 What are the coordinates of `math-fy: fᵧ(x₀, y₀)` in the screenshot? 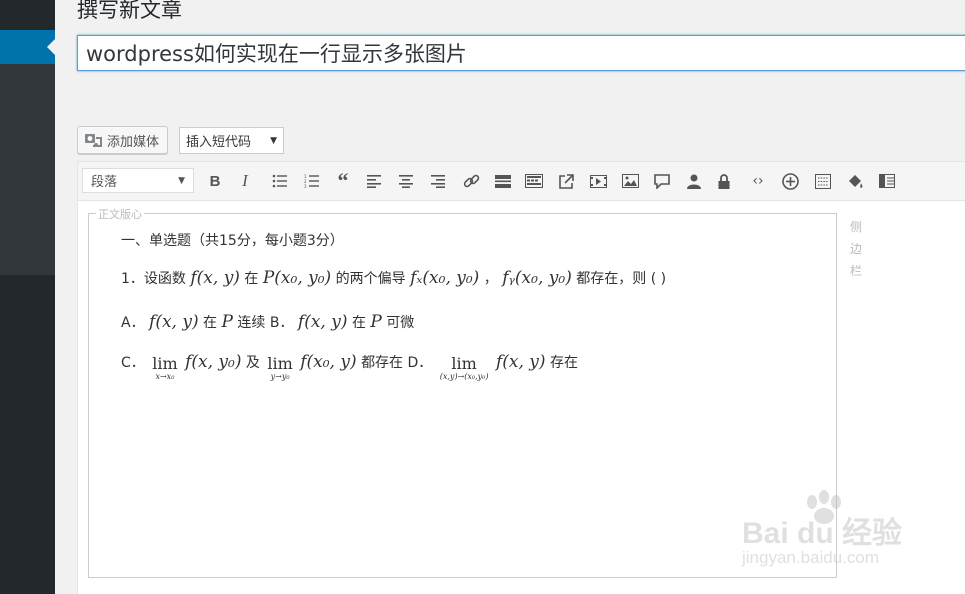 It's located at (537, 278).